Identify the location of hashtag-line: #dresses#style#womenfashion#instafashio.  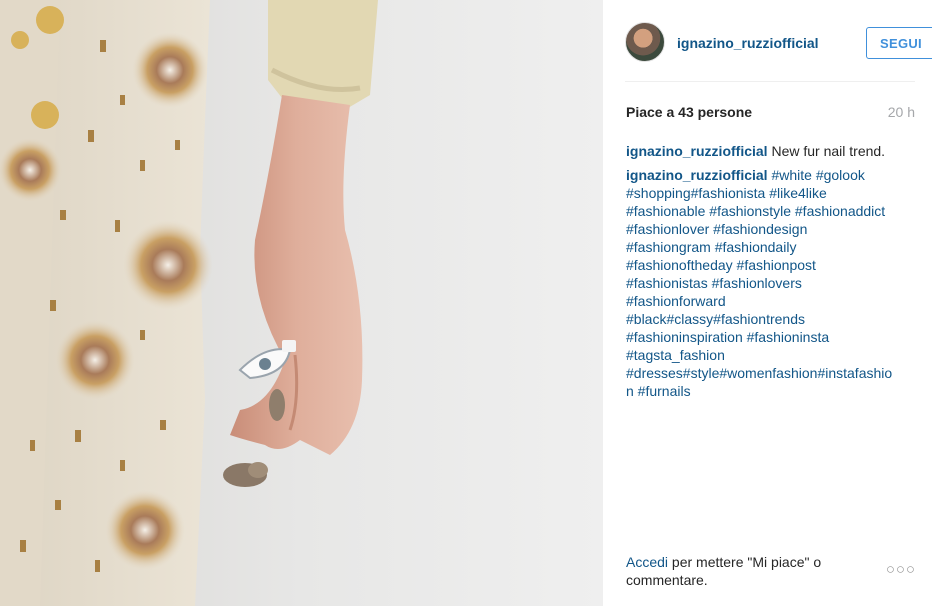
(771, 373).